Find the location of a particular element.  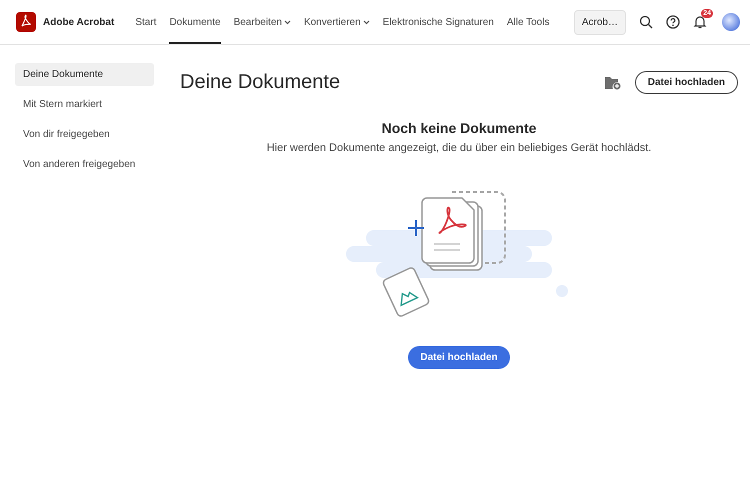

sidebar-item: Mit Stern markiert is located at coordinates (84, 104).